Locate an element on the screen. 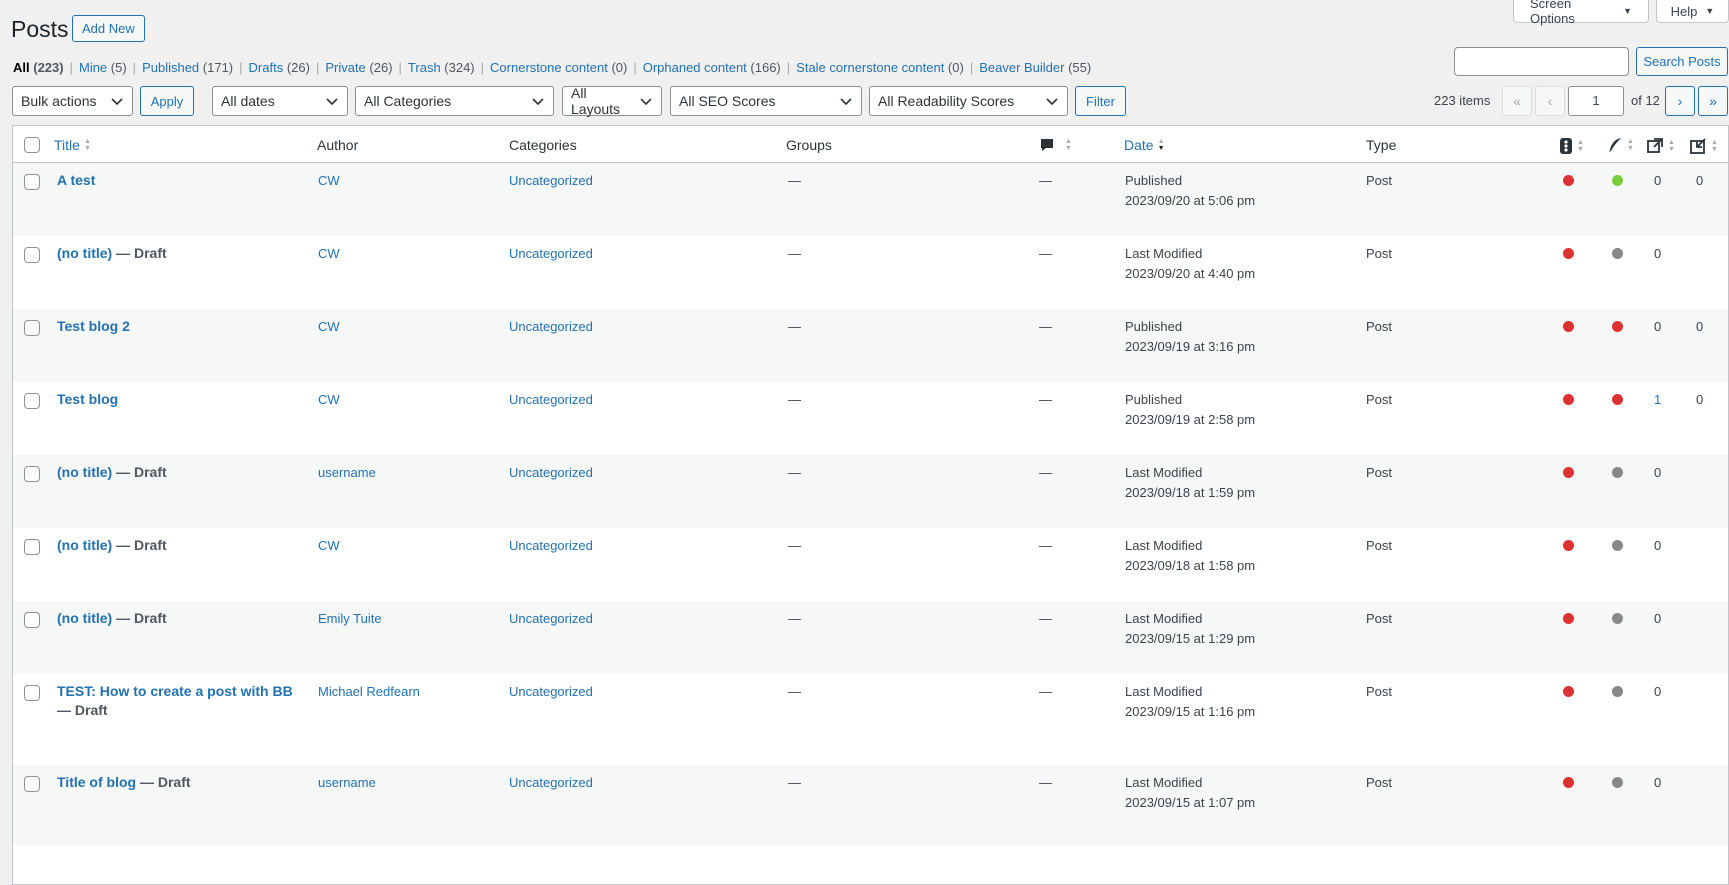 The image size is (1729, 885). apply-button: Apply is located at coordinates (167, 101).